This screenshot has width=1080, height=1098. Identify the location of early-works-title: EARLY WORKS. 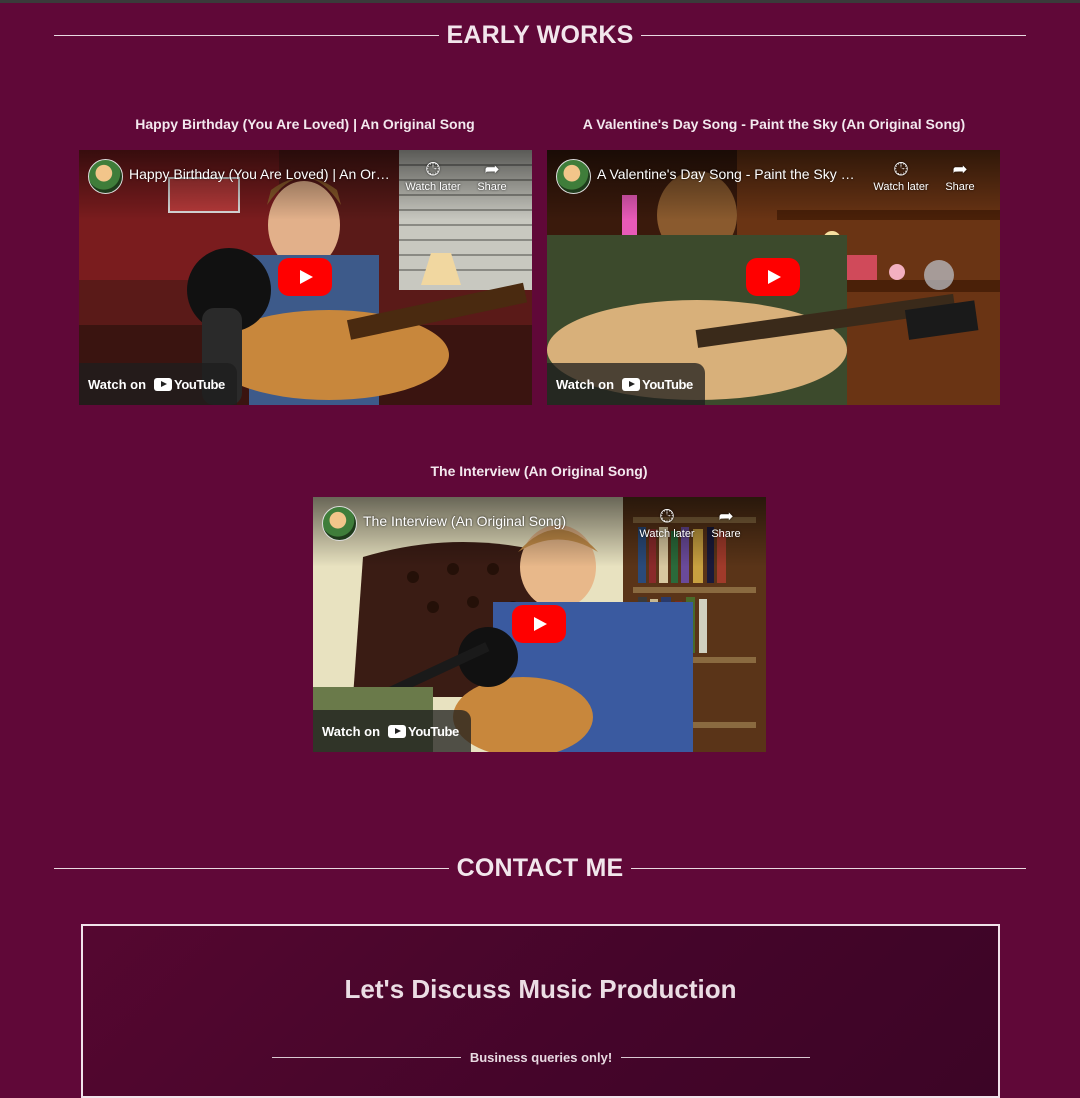
(540, 34).